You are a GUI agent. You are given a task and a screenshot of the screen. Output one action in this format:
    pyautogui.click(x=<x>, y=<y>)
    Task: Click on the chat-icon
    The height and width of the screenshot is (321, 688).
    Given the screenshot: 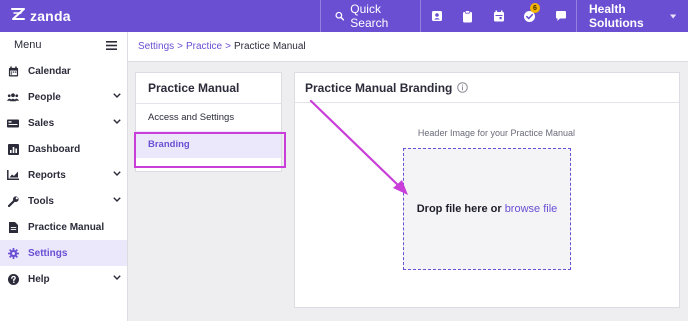 What is the action you would take?
    pyautogui.click(x=560, y=16)
    